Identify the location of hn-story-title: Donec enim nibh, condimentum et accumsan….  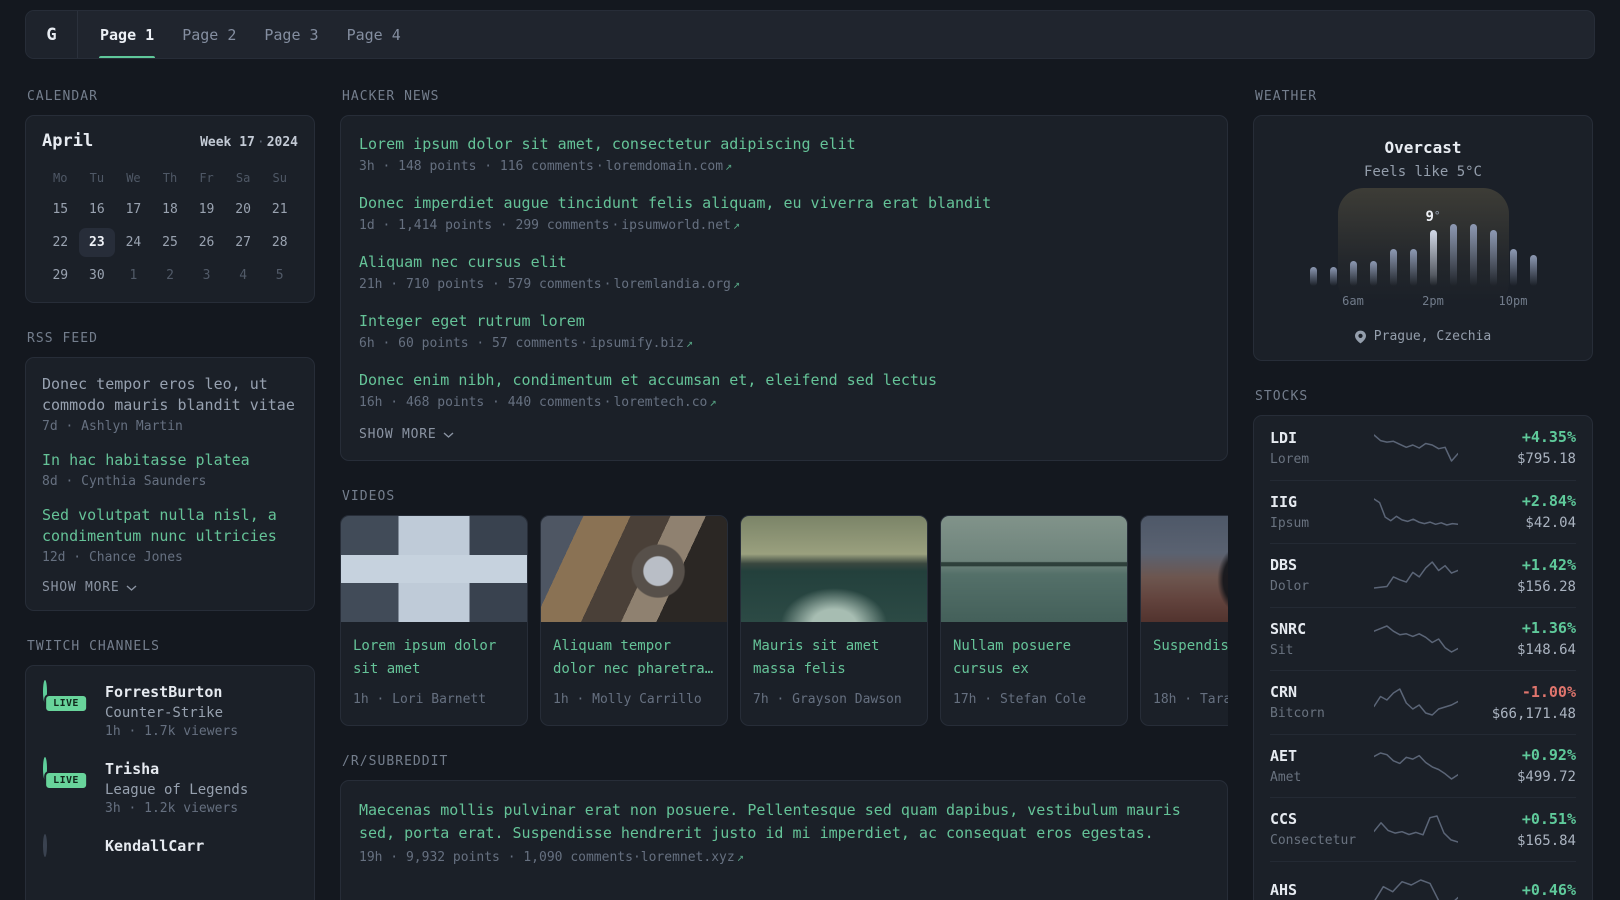
(784, 380).